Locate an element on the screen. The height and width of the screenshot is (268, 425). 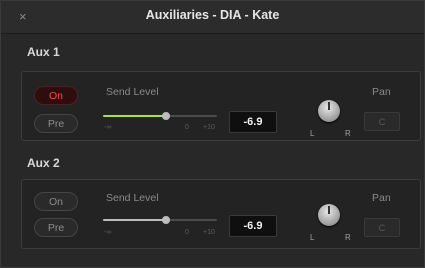
aux-2-pan-label: Pan is located at coordinates (381, 198).